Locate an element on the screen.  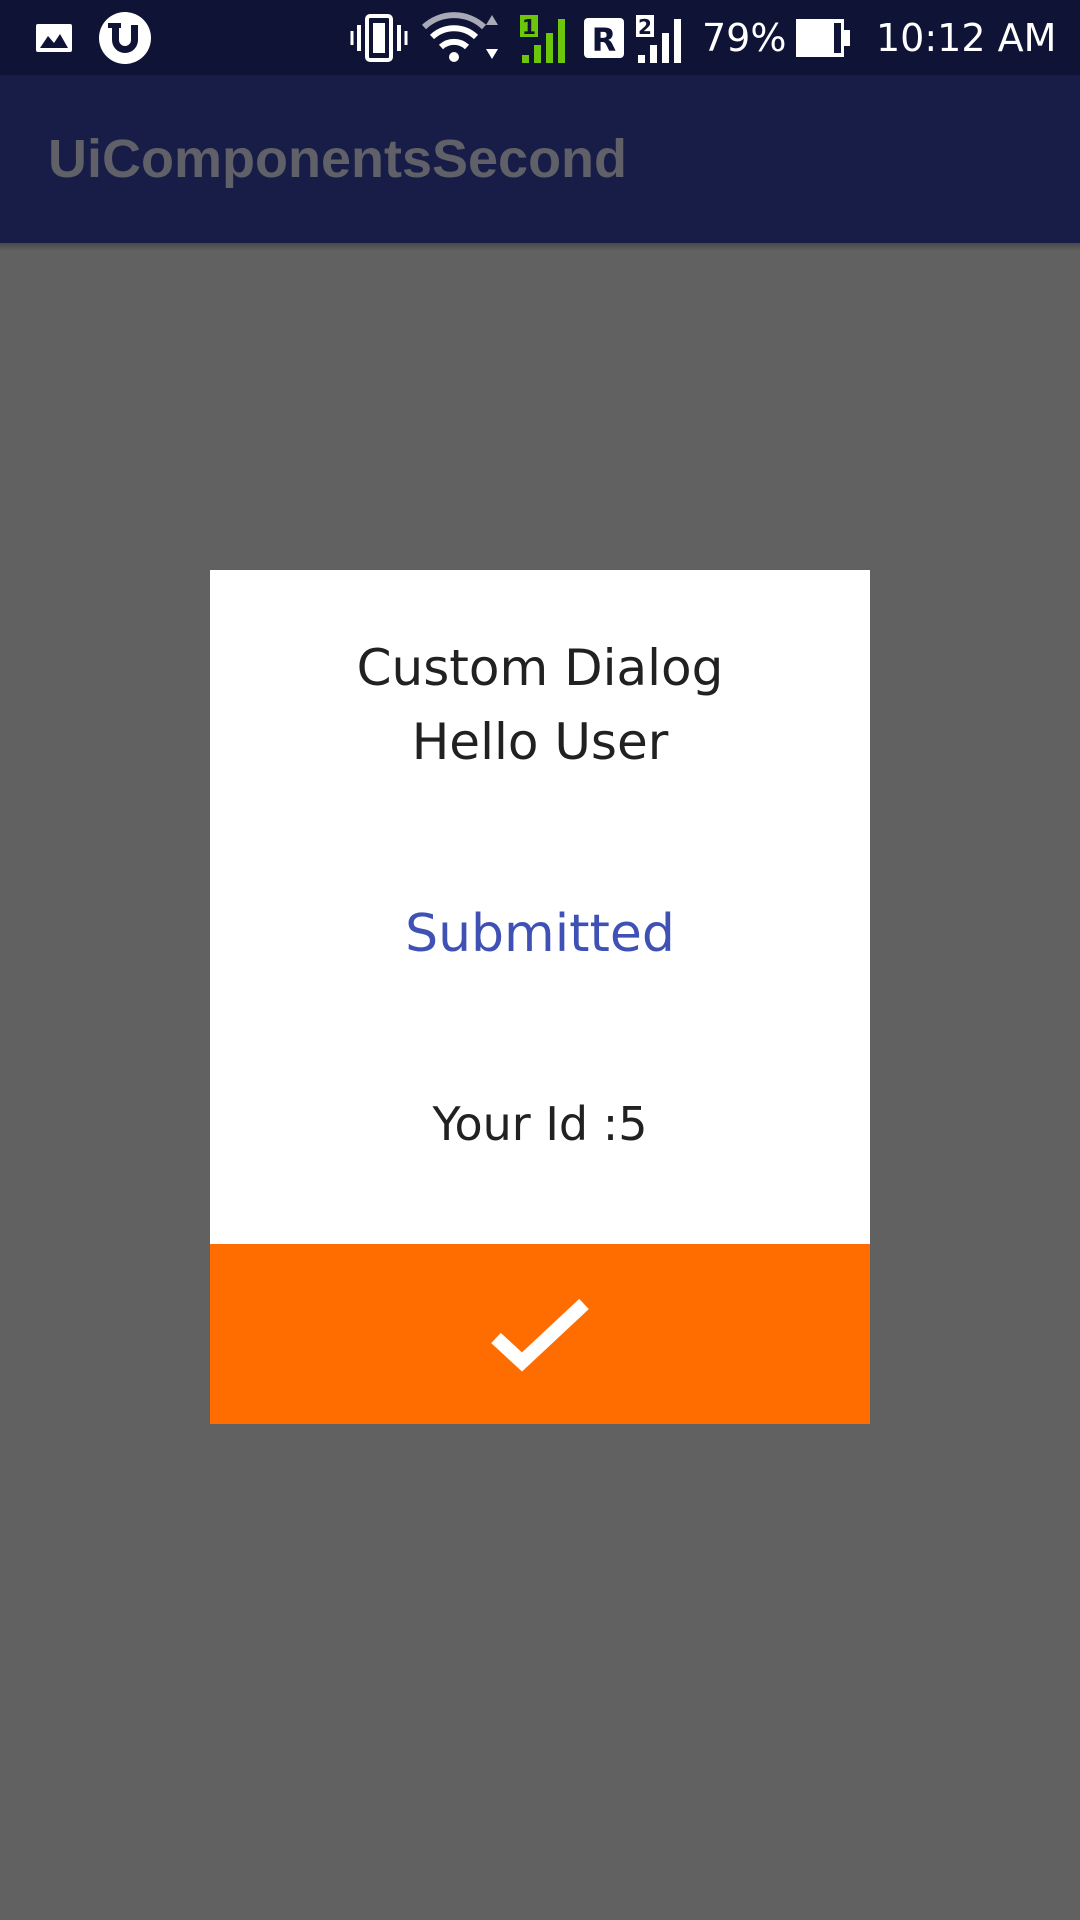
signal-sim2-icon: 2 is located at coordinates (661, 37).